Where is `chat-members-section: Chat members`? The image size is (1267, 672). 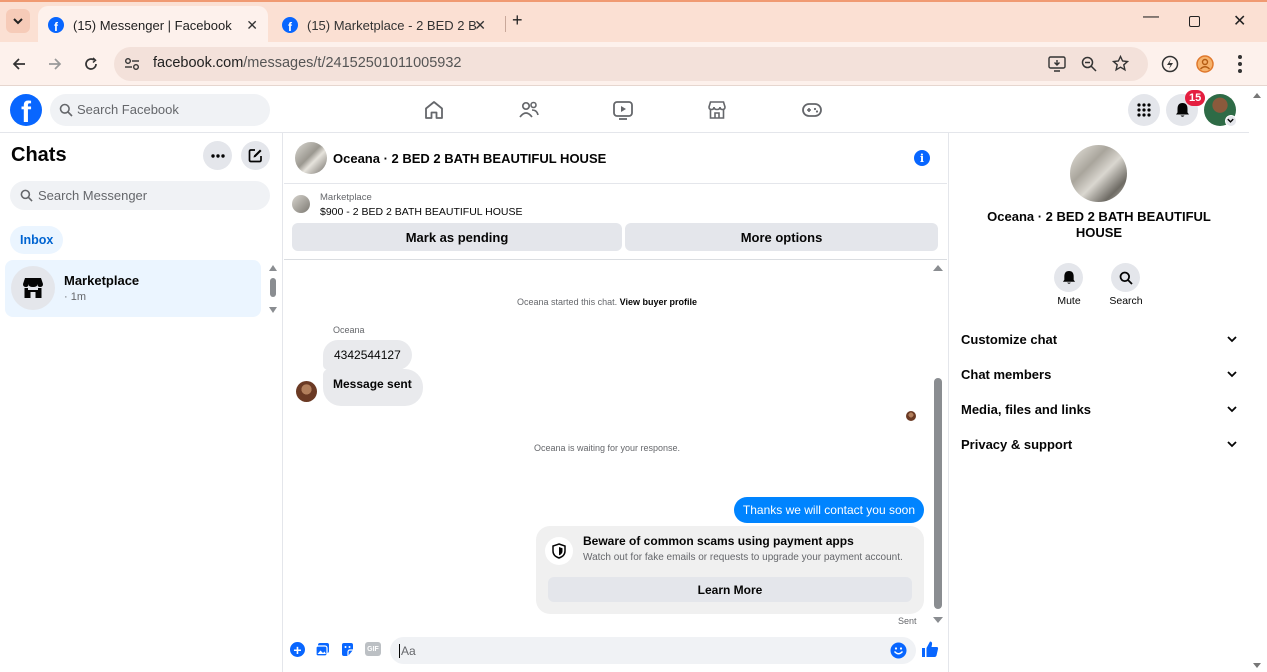 chat-members-section: Chat members is located at coordinates (1099, 374).